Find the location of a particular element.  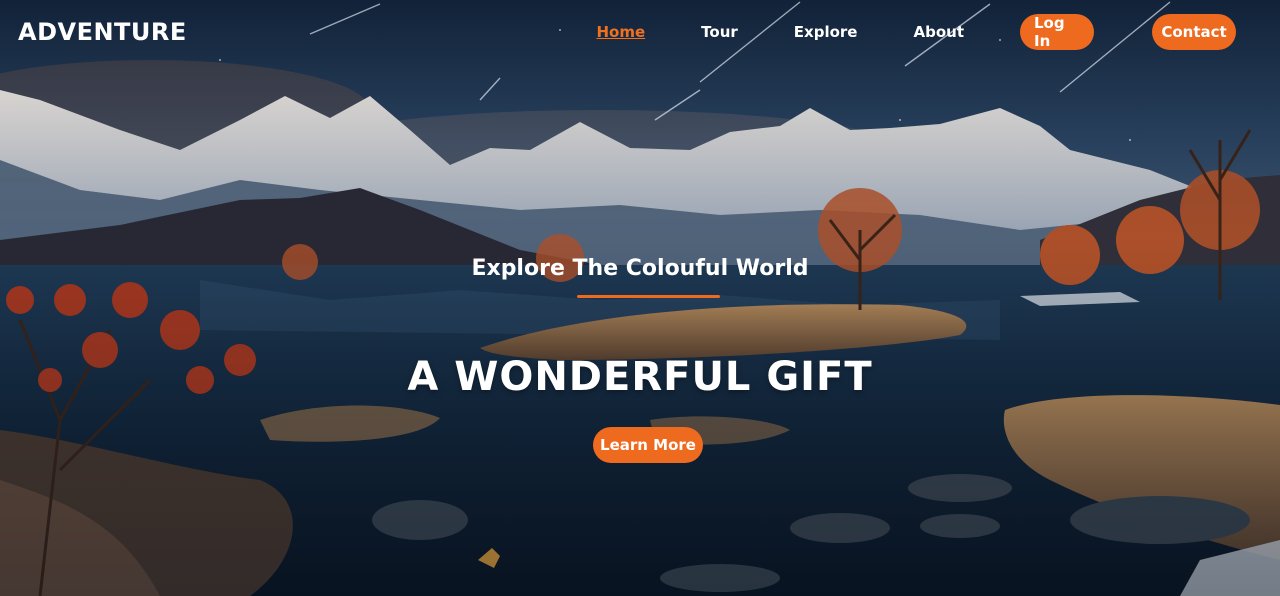

hero-headline: A WONDERFUL GIFT is located at coordinates (640, 377).